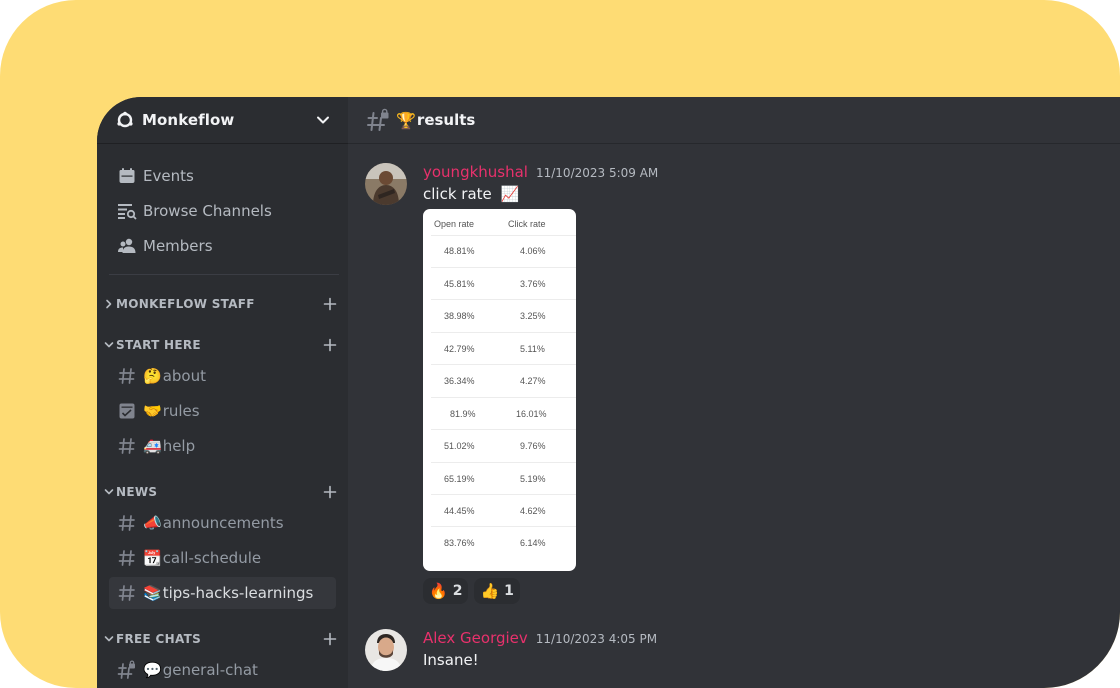 The image size is (1120, 688). What do you see at coordinates (459, 381) in the screenshot?
I see `table-cell: 36.34%` at bounding box center [459, 381].